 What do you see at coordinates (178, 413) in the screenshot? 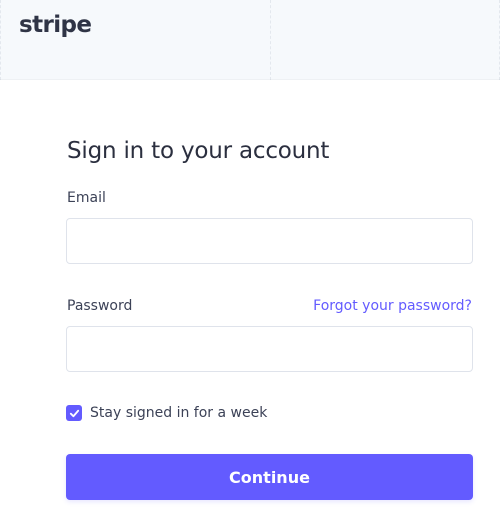
I see `stay-signed-in-label: Stay signed in for a week` at bounding box center [178, 413].